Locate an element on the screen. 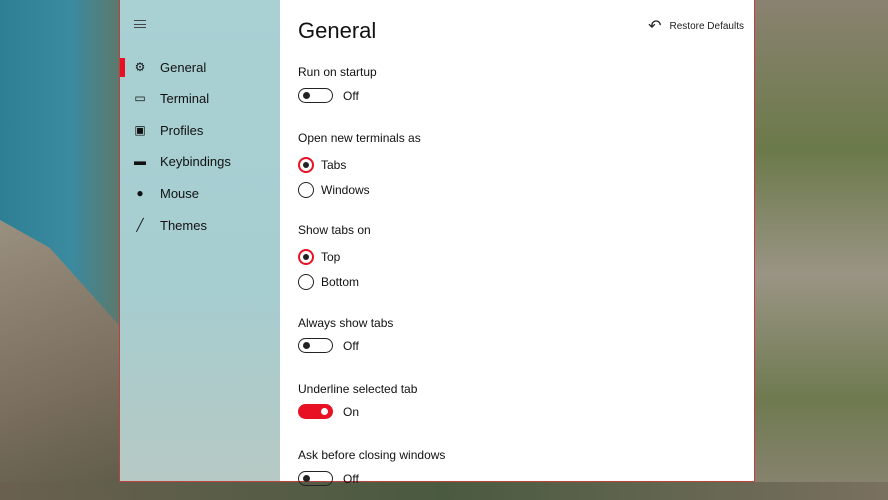  sidebar-item-general: ⚙ General is located at coordinates (200, 67).